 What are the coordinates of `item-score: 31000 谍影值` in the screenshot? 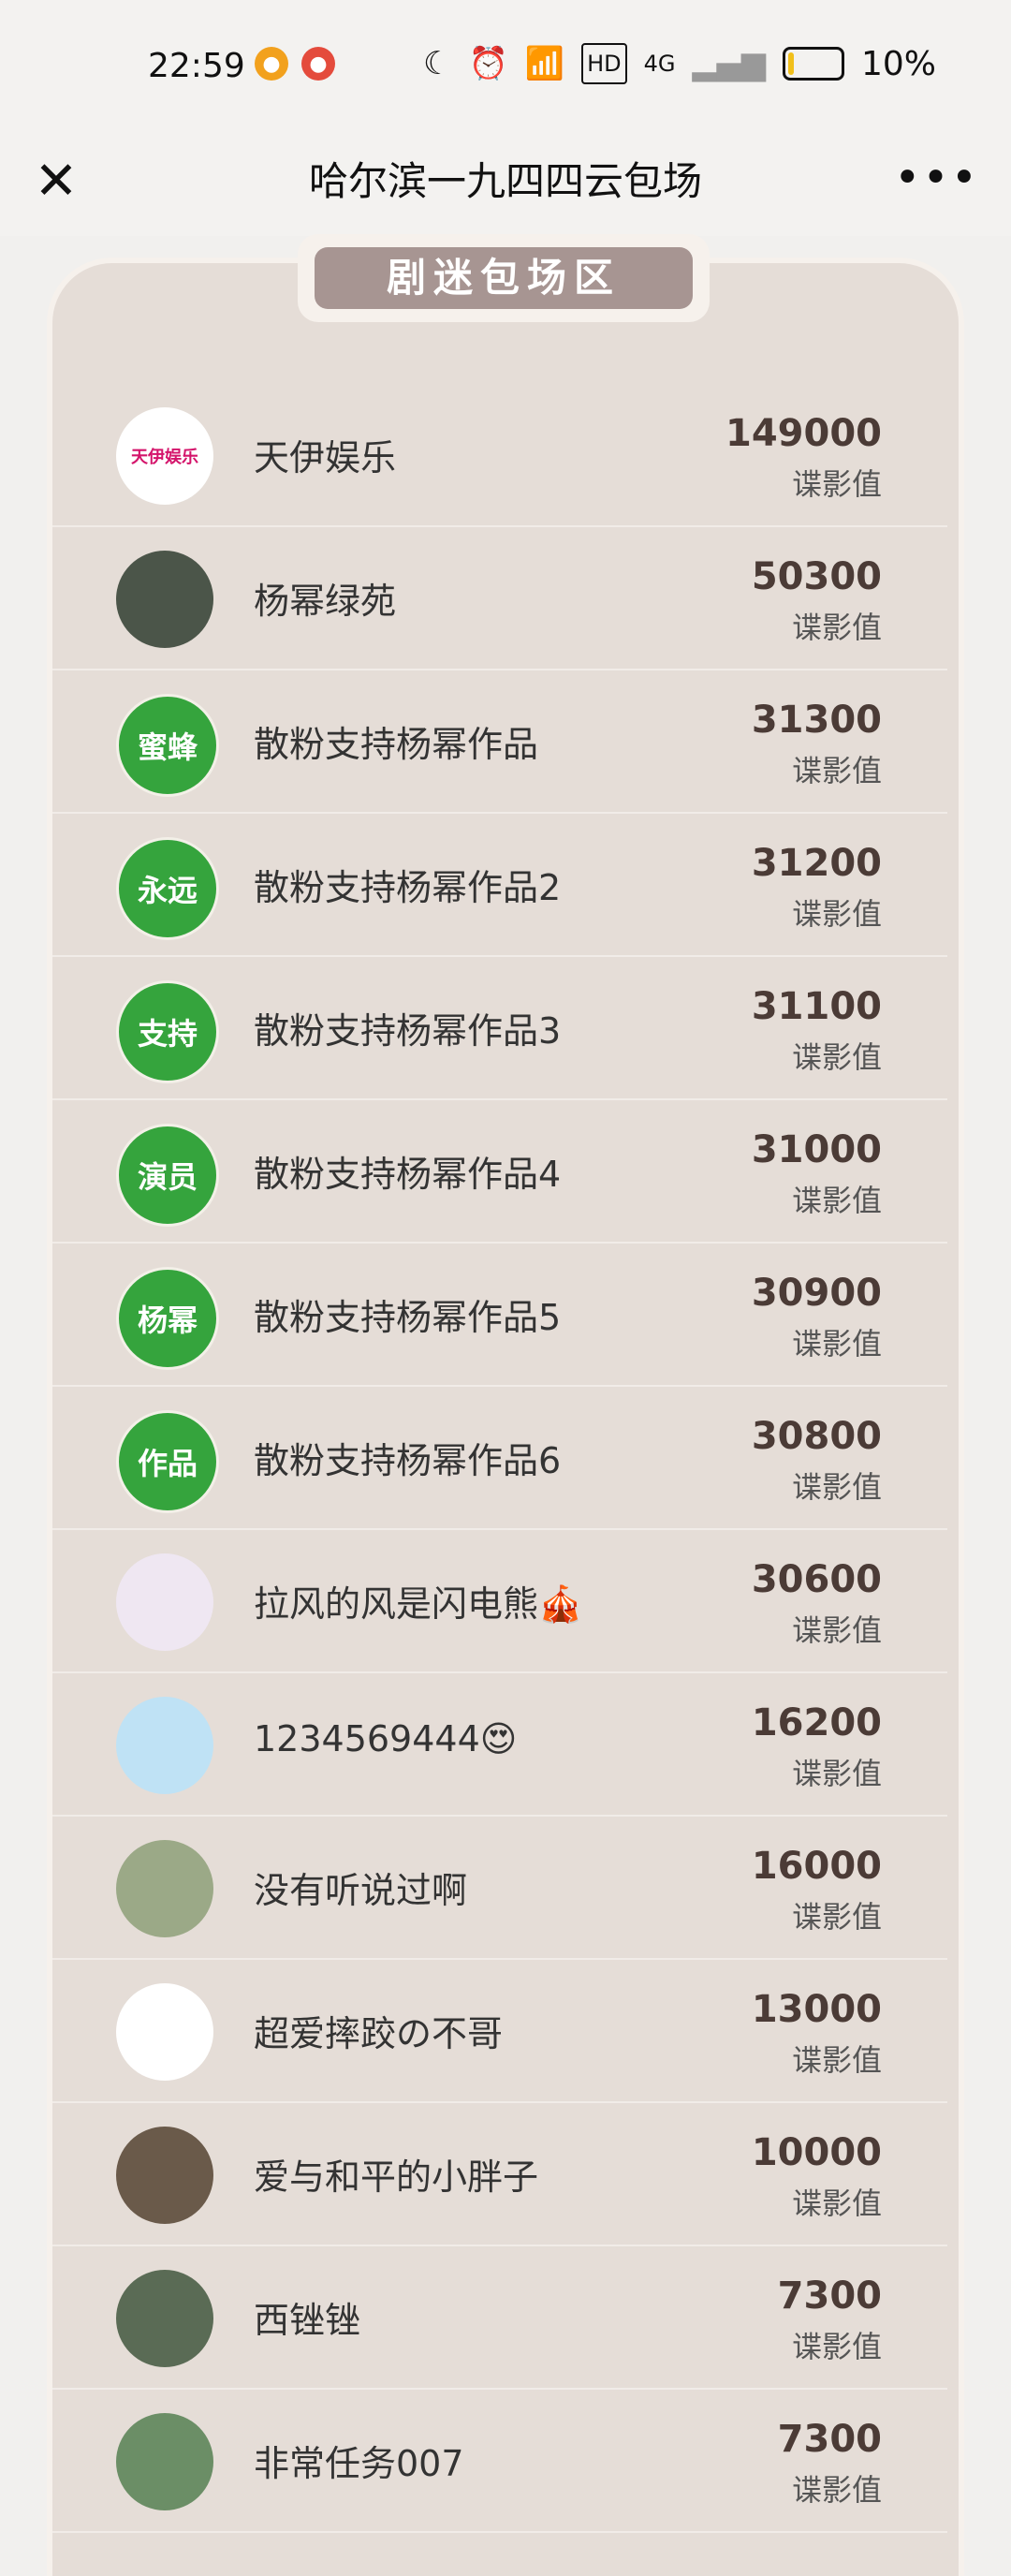 It's located at (817, 1174).